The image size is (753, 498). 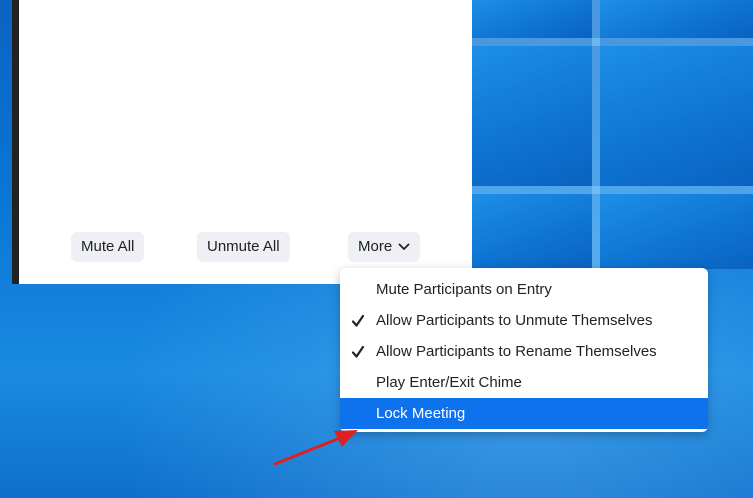 I want to click on menu-item-play-chime: Play Enter/Exit Chime, so click(x=524, y=382).